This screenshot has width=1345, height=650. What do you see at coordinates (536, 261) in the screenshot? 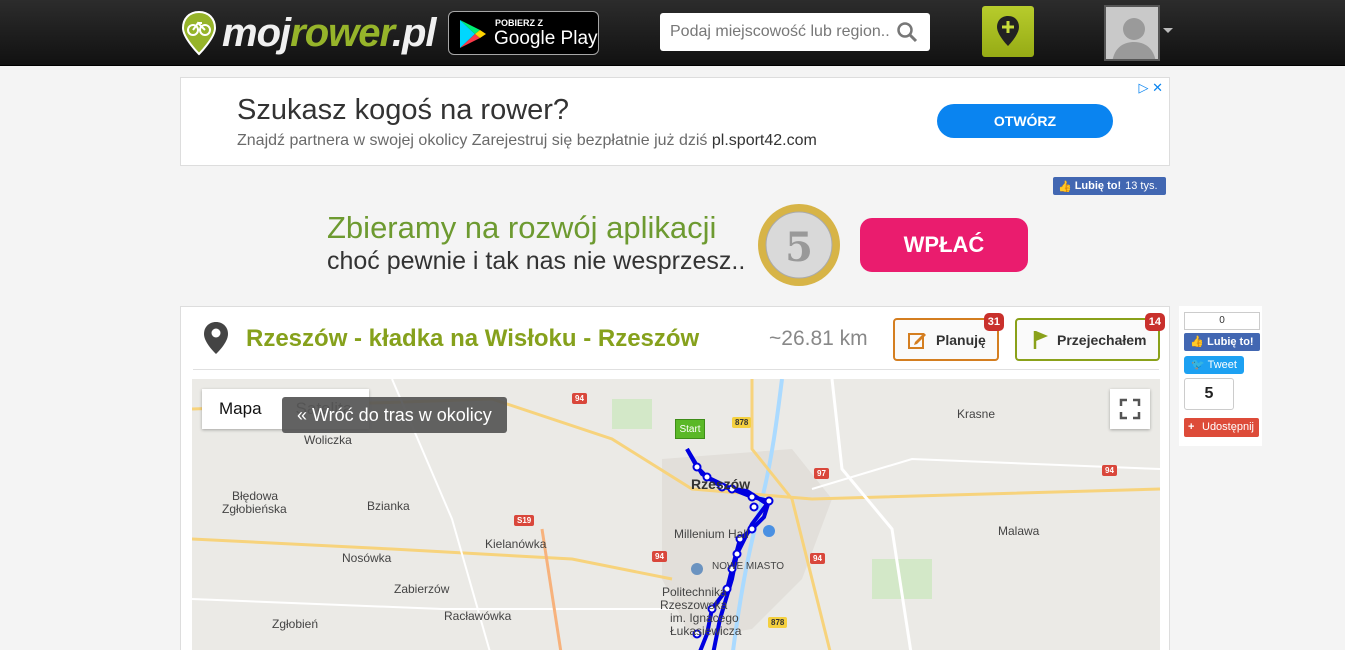
I see `donation-subline: choć pewnie i tak nas nie wesprzesz..` at bounding box center [536, 261].